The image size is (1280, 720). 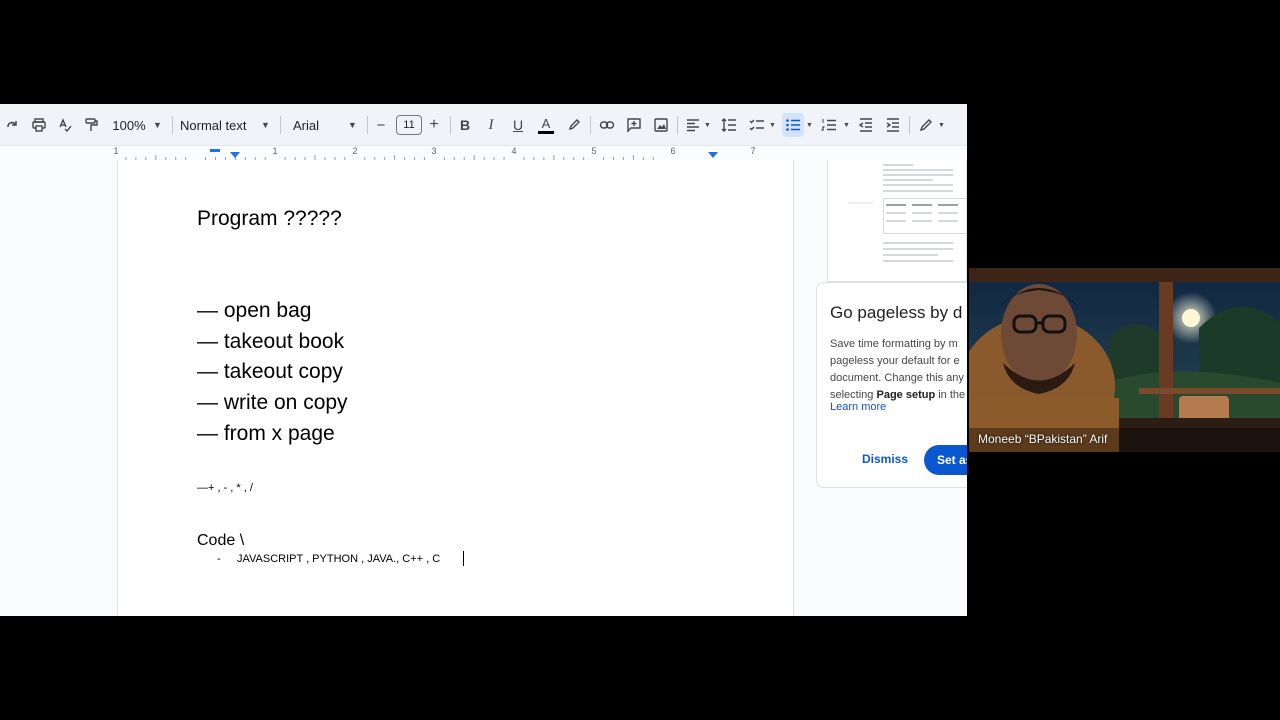 What do you see at coordinates (518, 125) in the screenshot?
I see `underline-button: U` at bounding box center [518, 125].